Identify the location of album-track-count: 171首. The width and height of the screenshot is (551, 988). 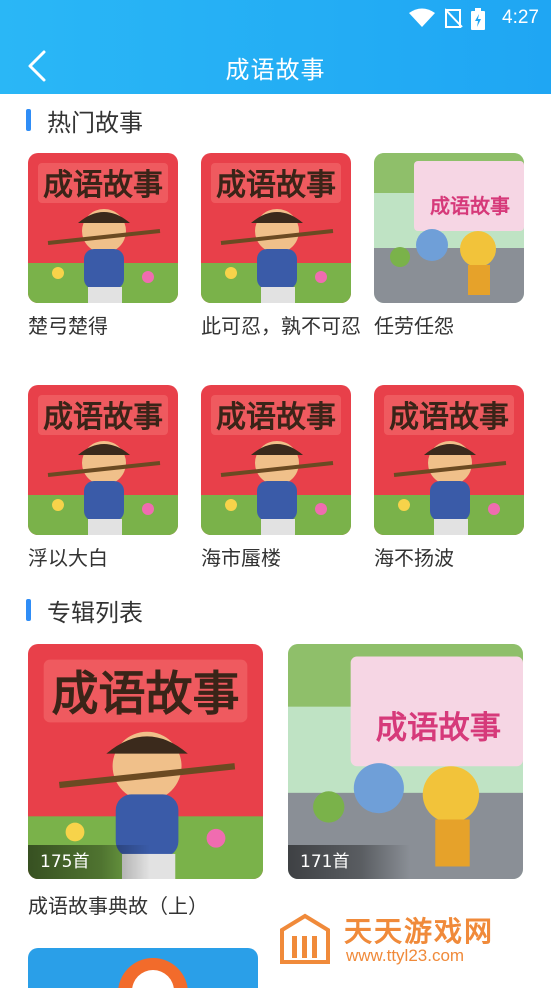
(349, 862).